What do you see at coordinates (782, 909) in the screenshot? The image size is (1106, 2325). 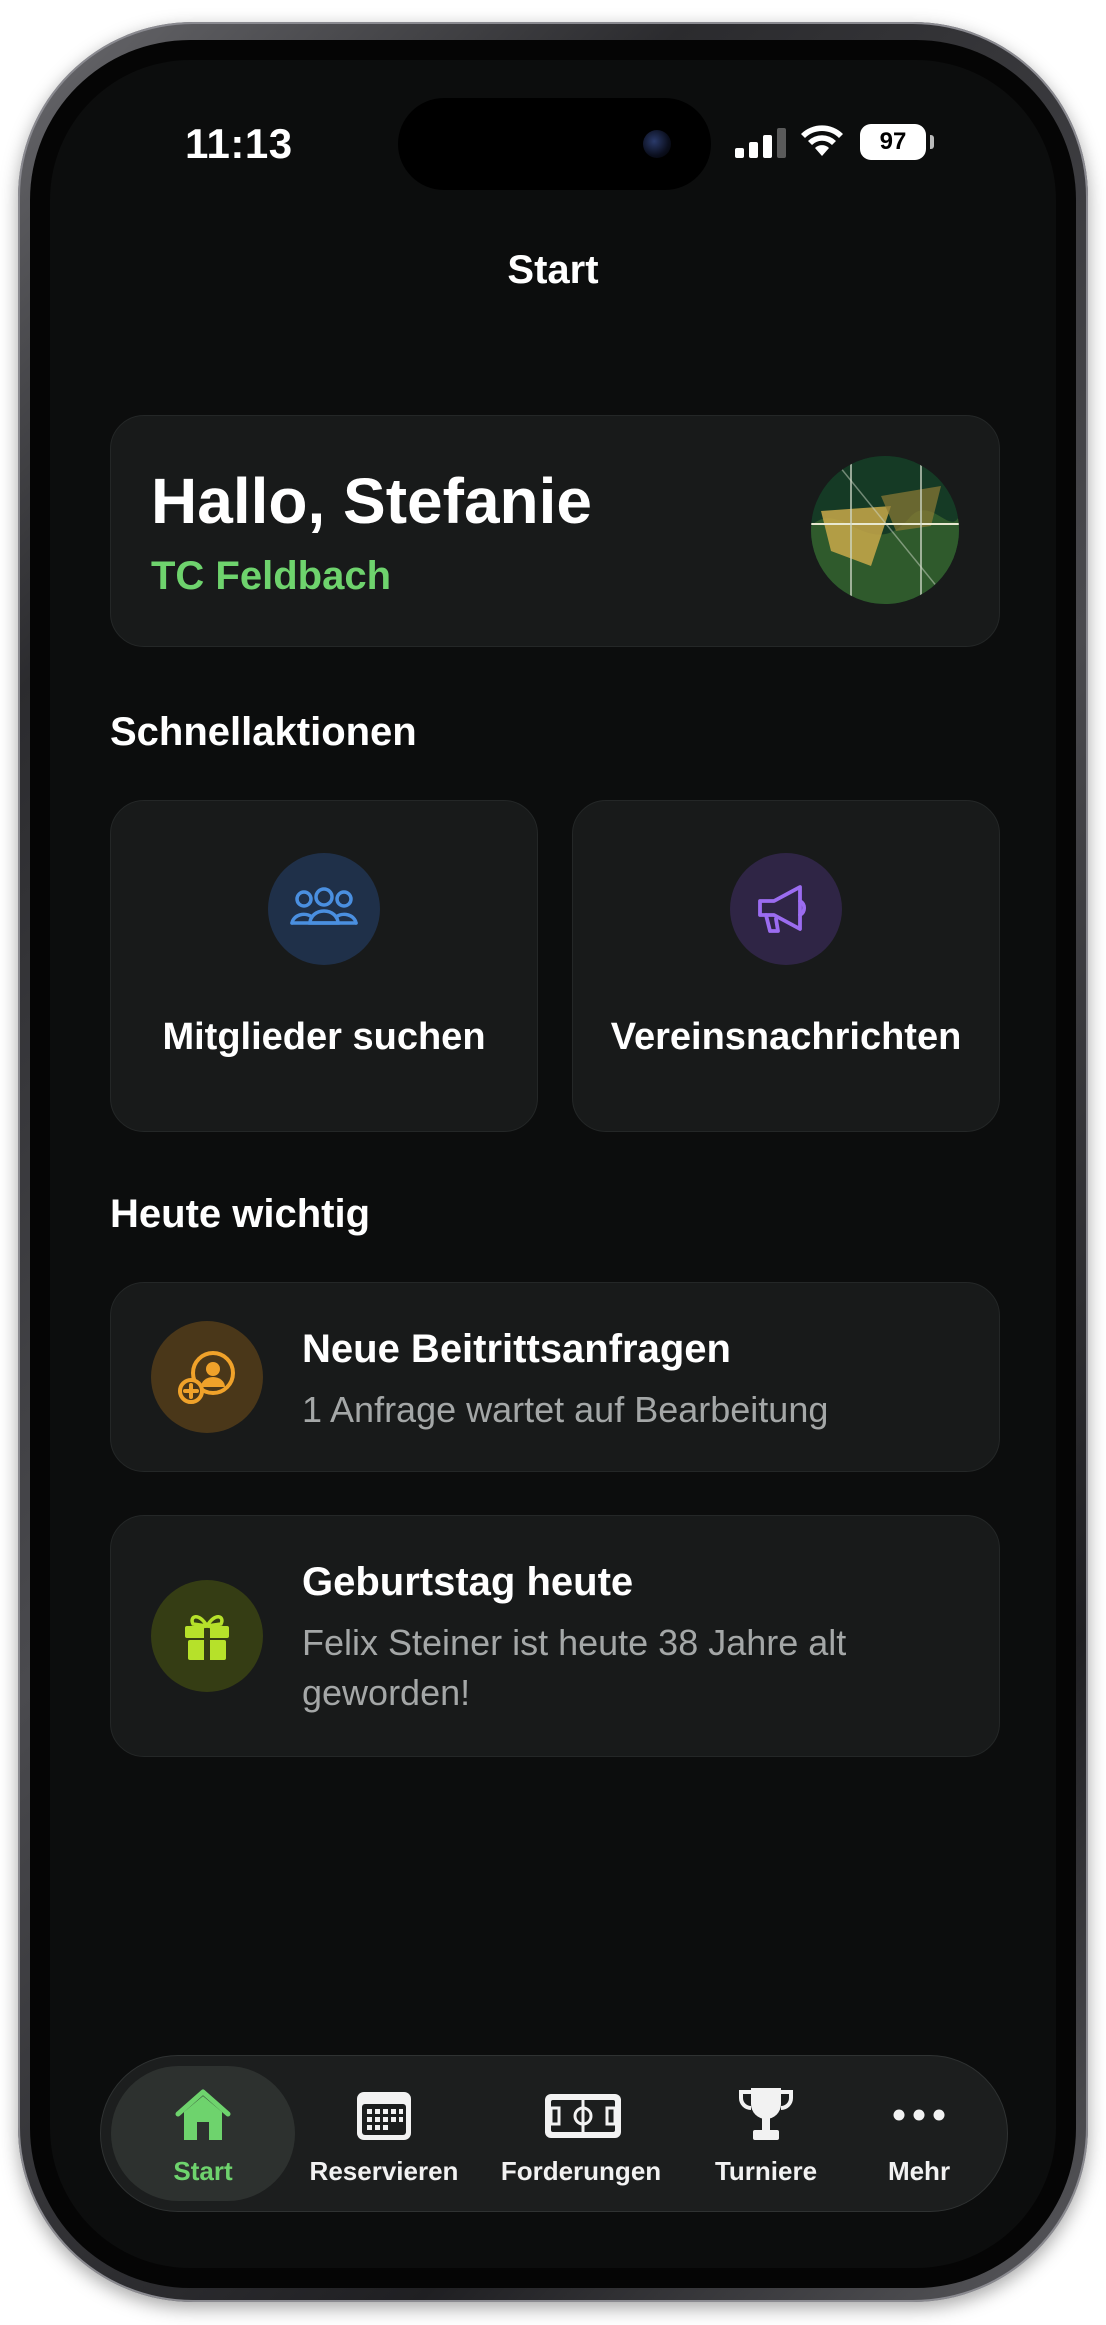 I see `megaphone-icon` at bounding box center [782, 909].